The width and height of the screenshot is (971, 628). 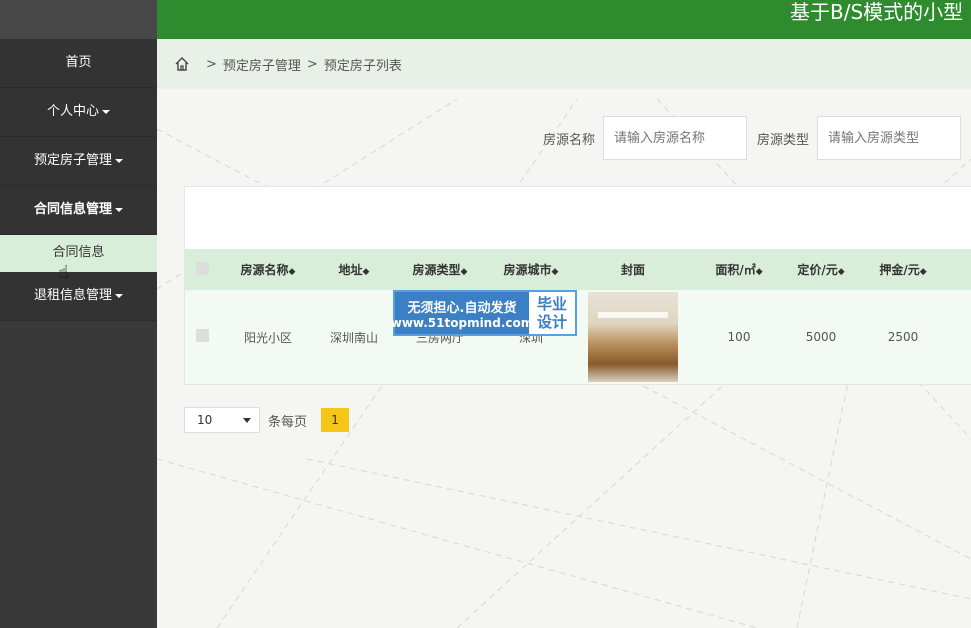 I want to click on column-header-house-type: 房源类型◆, so click(x=440, y=269).